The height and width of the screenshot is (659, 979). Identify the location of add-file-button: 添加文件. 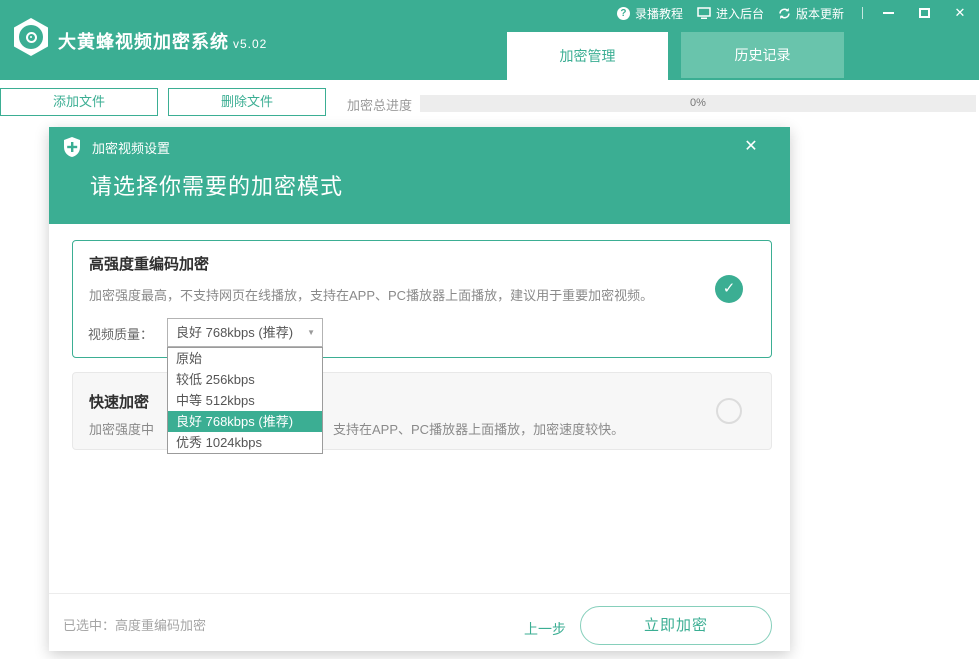
(79, 102).